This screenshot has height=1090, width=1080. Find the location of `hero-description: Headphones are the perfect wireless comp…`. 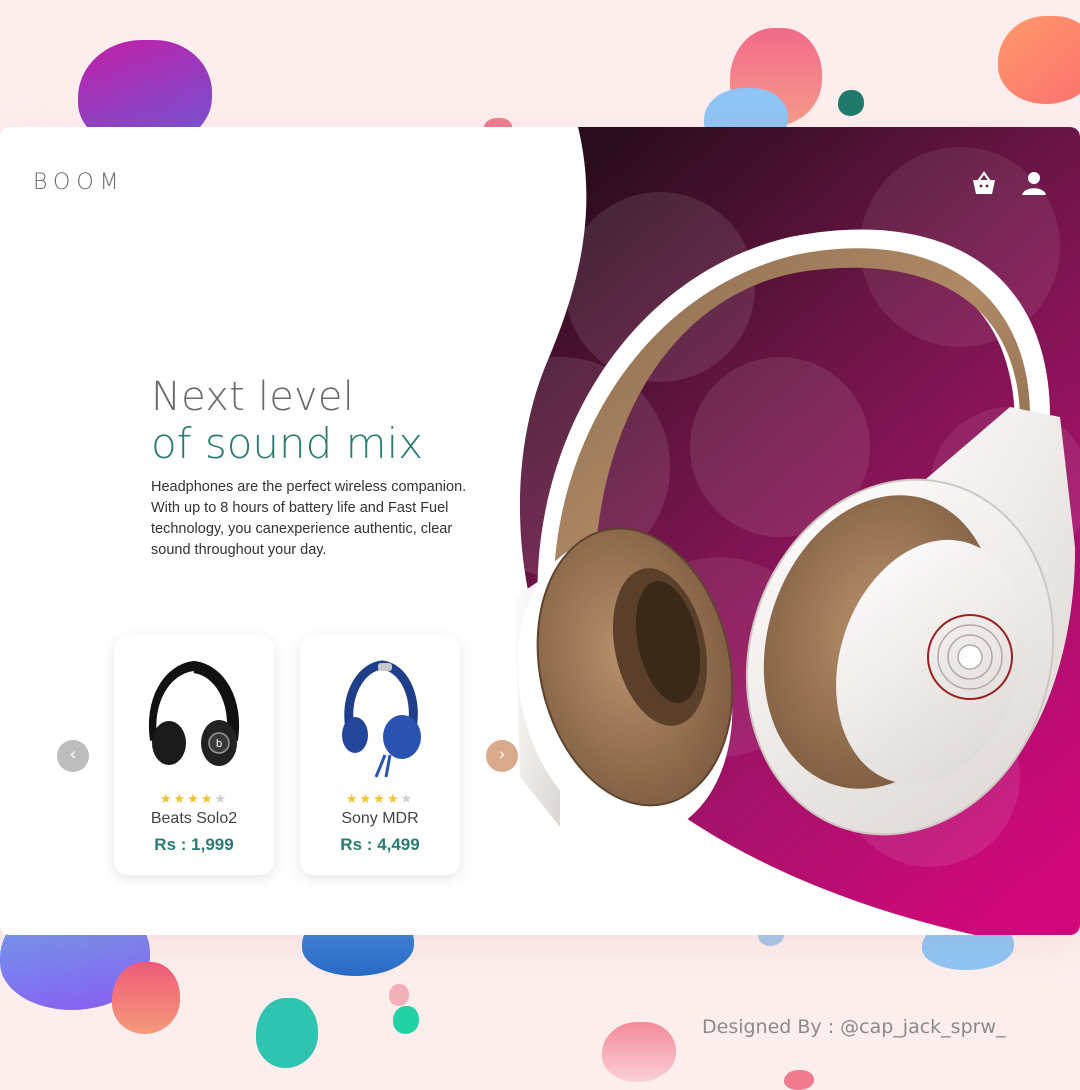

hero-description: Headphones are the perfect wireless comp… is located at coordinates (309, 518).